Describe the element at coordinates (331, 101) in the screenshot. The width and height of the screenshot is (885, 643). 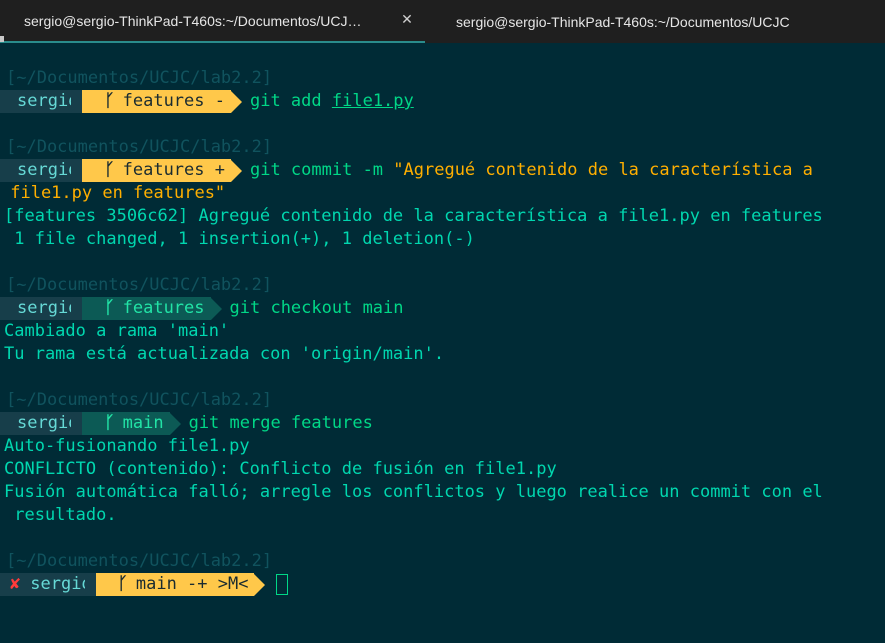
I see `command: git add file1.py` at that location.